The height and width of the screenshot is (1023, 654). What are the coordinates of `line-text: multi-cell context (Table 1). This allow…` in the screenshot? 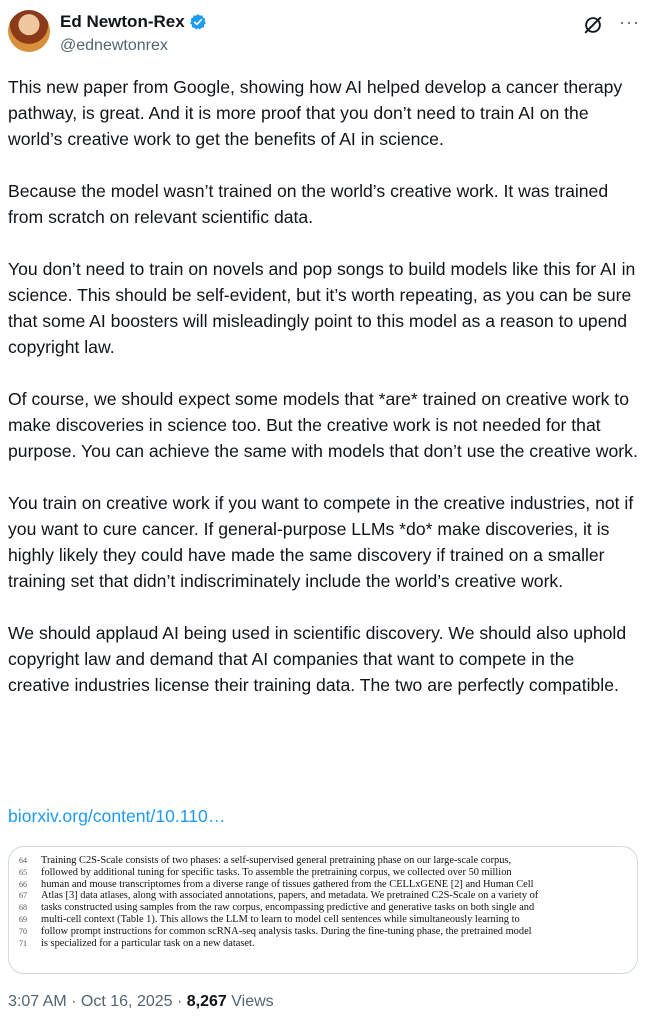 It's located at (280, 919).